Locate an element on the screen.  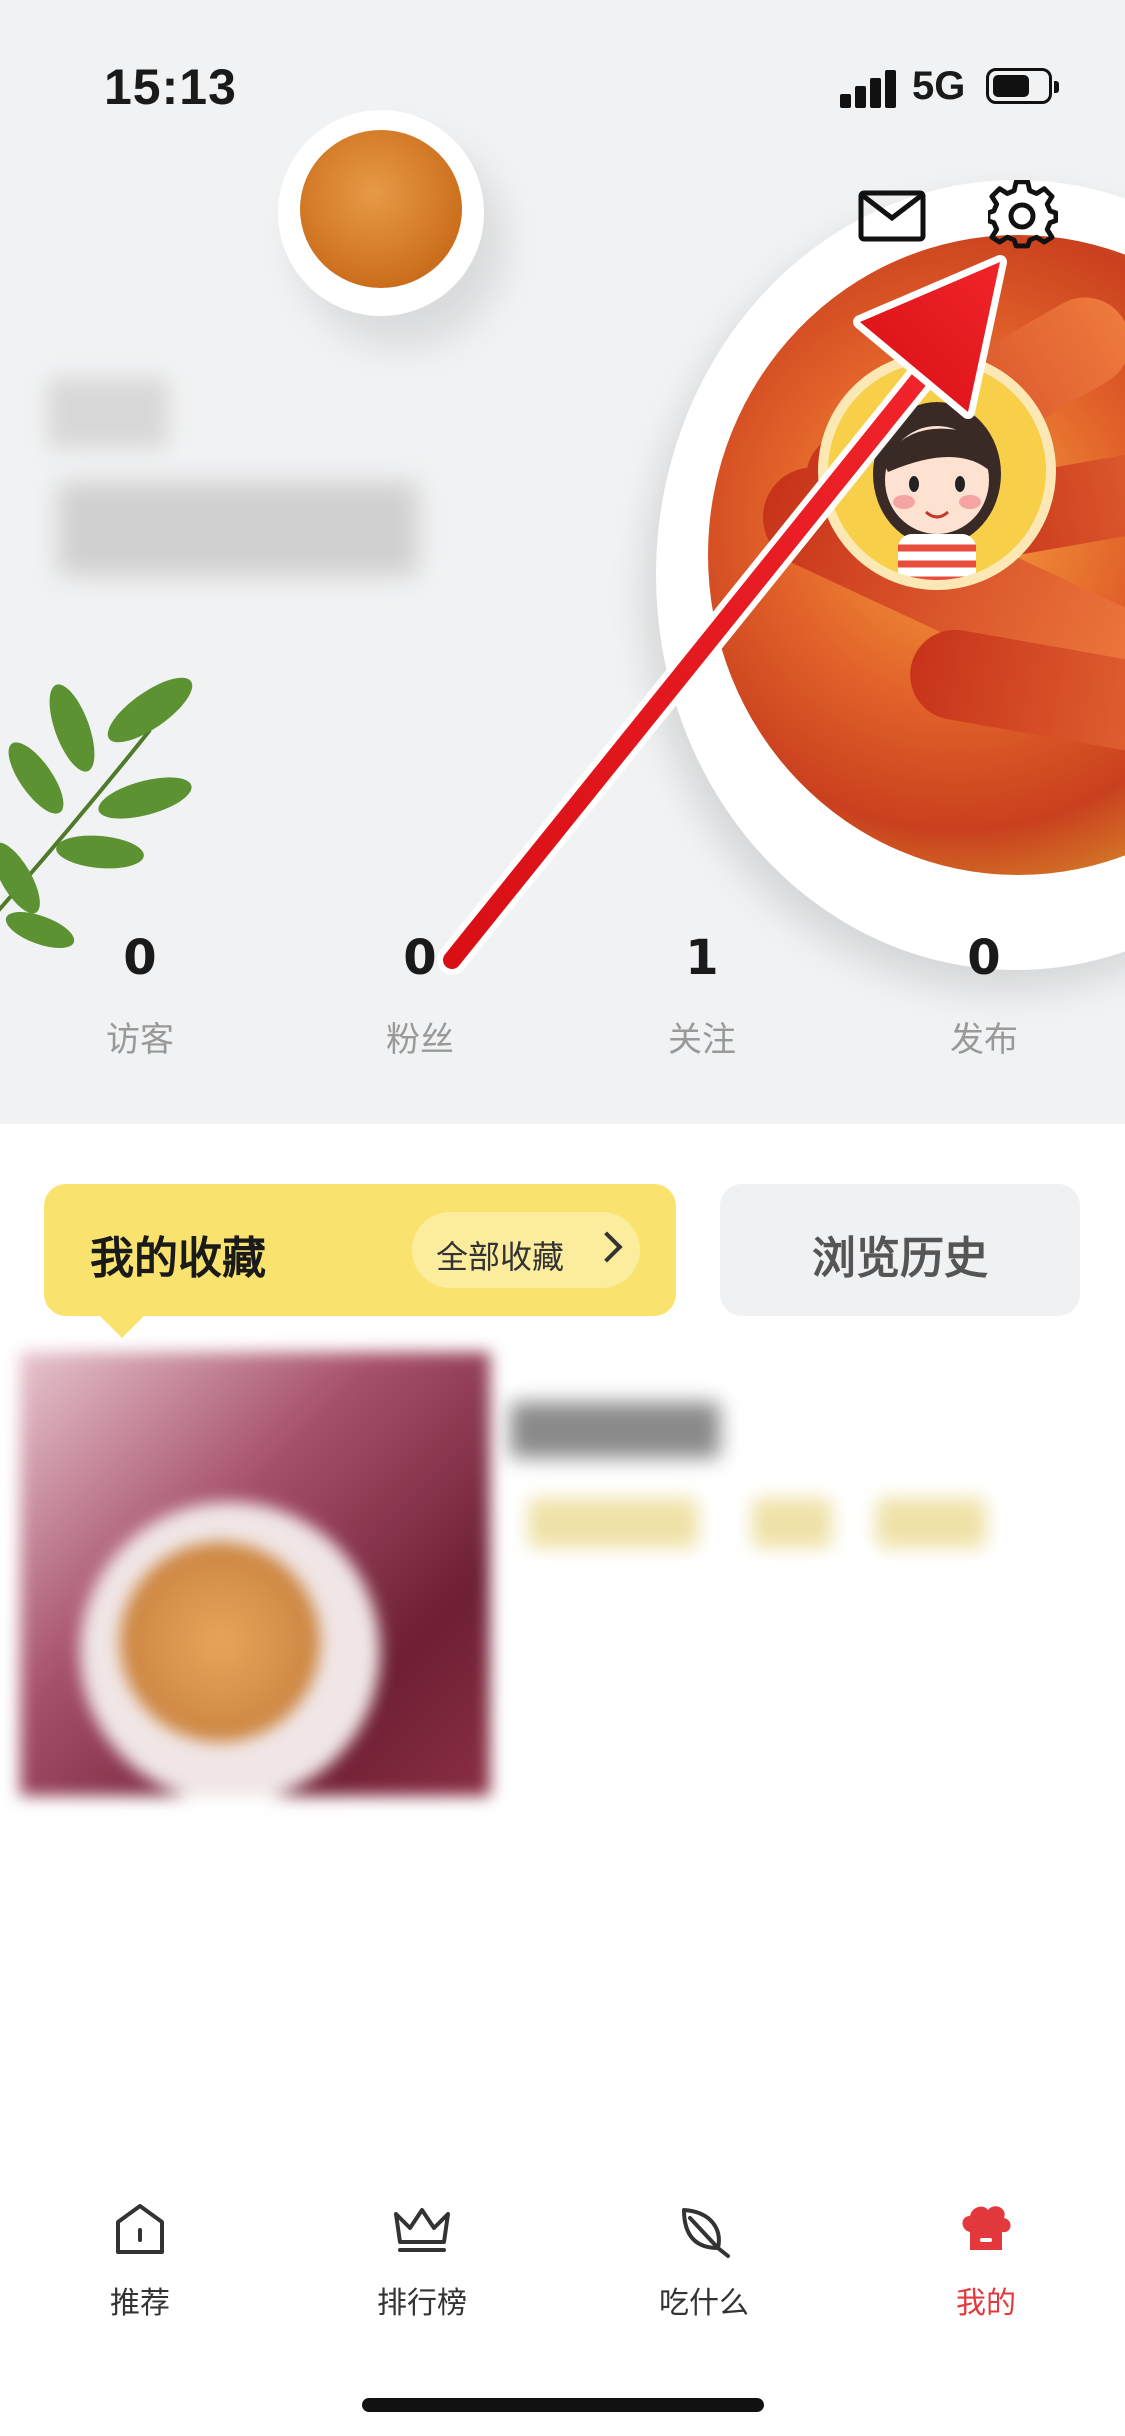
stat-label: 访客 is located at coordinates (140, 1040).